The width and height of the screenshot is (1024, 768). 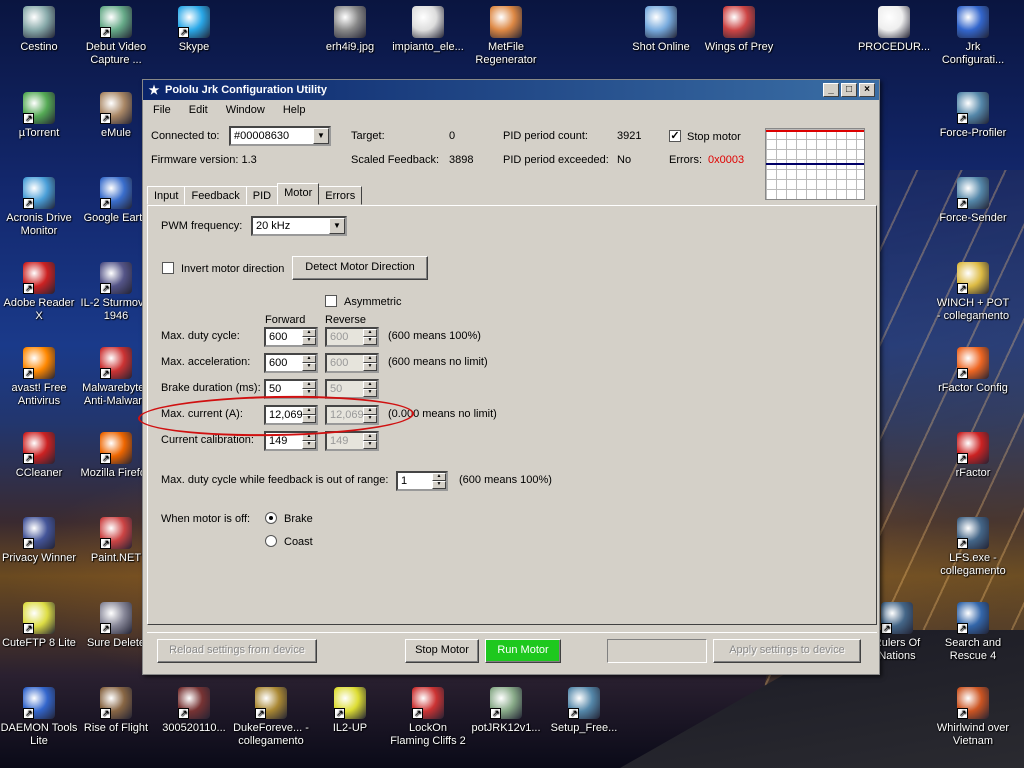 I want to click on desktop-icon-acronis-drive-monitor: ↗ Acronis Drive Monitor, so click(x=39, y=207).